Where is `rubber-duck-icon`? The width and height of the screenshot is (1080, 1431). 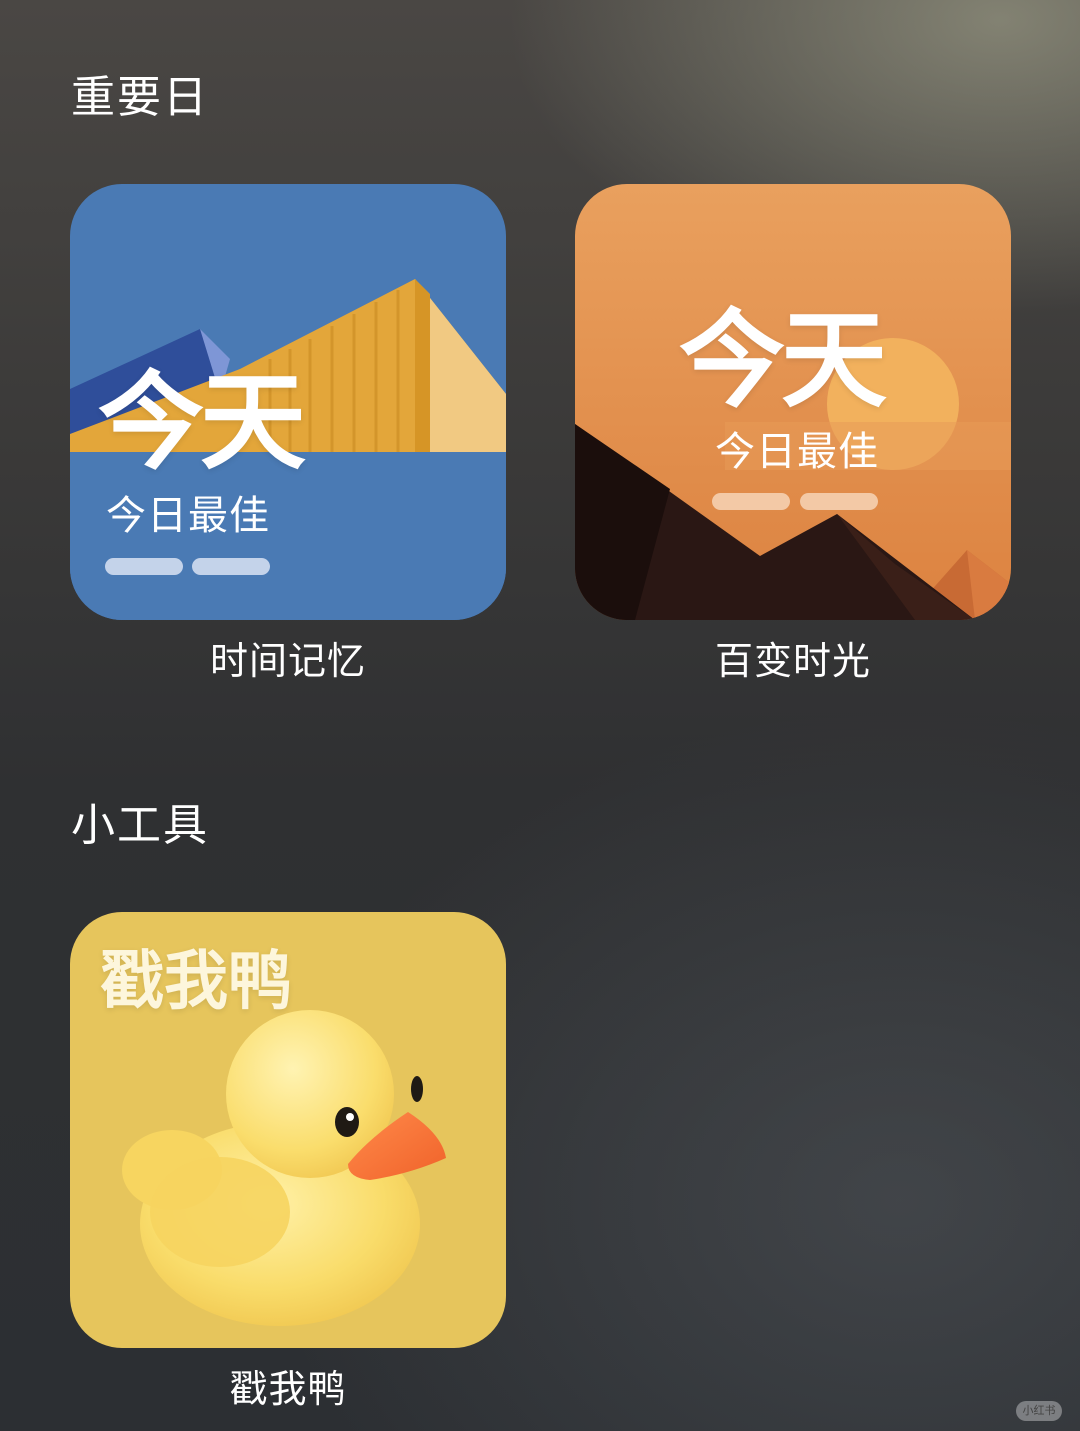
rubber-duck-icon is located at coordinates (284, 1168).